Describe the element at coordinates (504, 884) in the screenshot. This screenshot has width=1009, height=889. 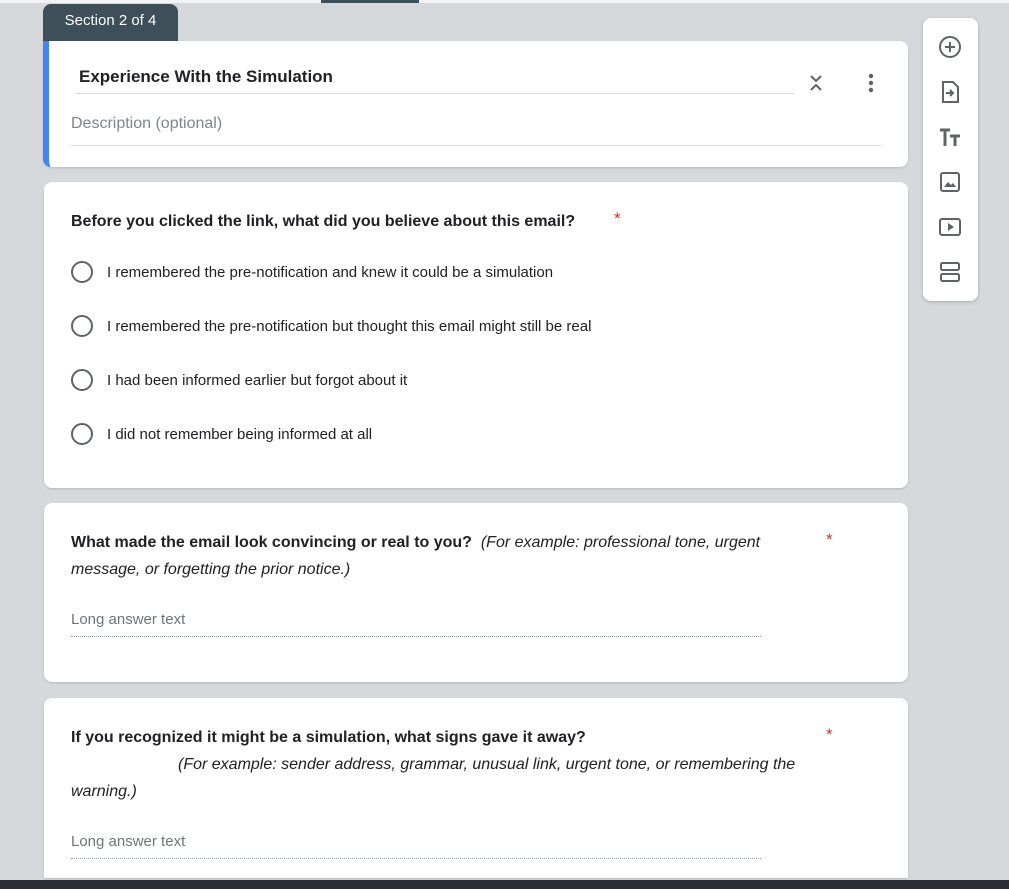
I see `taskbar` at that location.